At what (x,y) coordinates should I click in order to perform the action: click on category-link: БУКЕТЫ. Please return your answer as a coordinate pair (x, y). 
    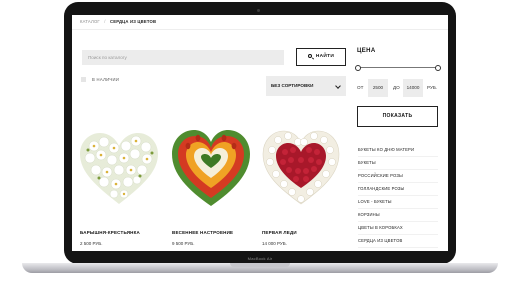
    Looking at the image, I should click on (397, 165).